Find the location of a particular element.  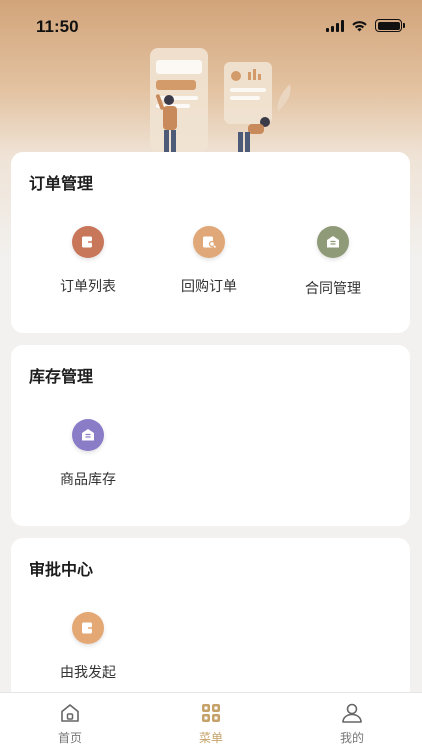

tab-menu-label: 菜单 is located at coordinates (210, 738).